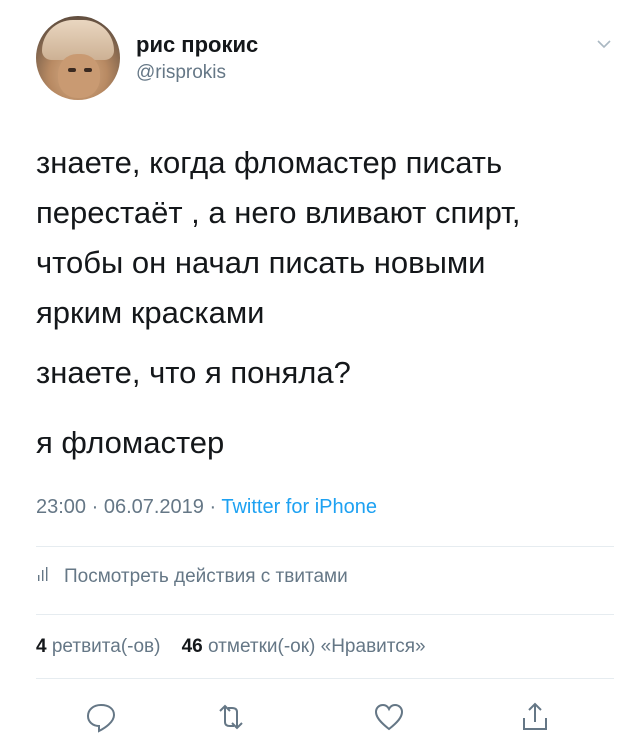  Describe the element at coordinates (79, 76) in the screenshot. I see `avatar-face` at that location.